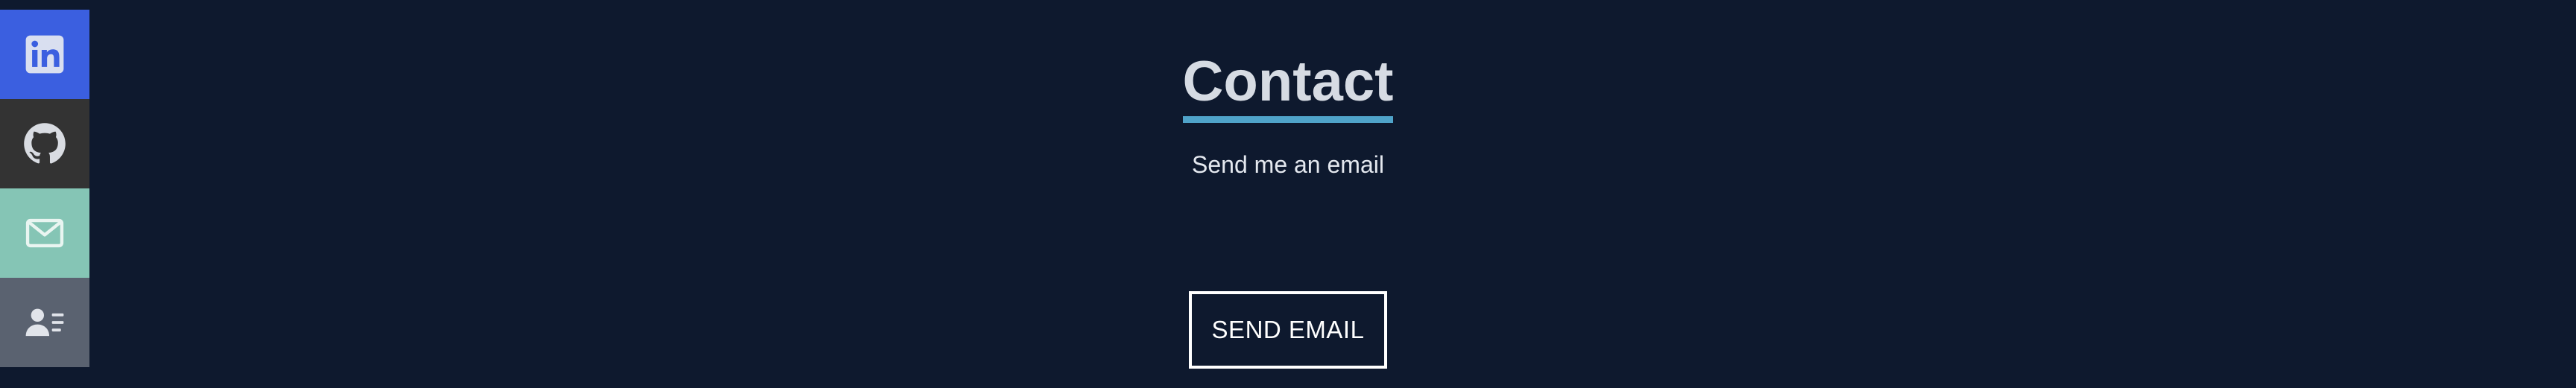  I want to click on contact-title: Contact, so click(1288, 86).